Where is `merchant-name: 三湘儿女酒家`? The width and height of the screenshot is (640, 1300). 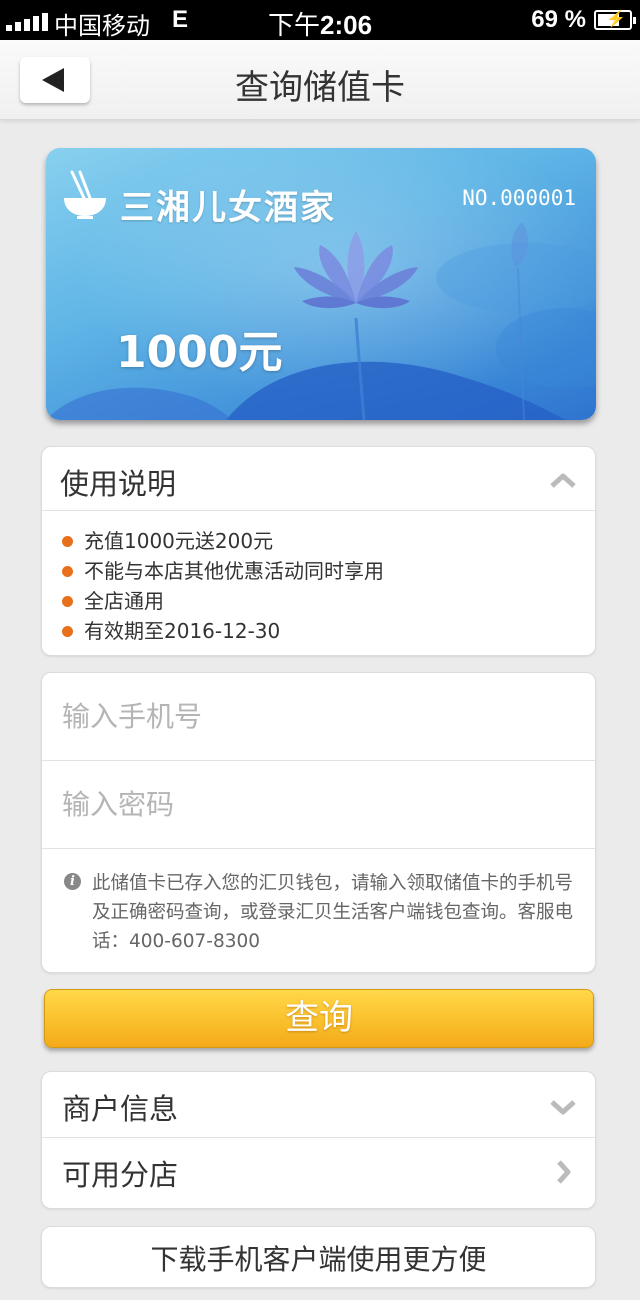 merchant-name: 三湘儿女酒家 is located at coordinates (228, 208).